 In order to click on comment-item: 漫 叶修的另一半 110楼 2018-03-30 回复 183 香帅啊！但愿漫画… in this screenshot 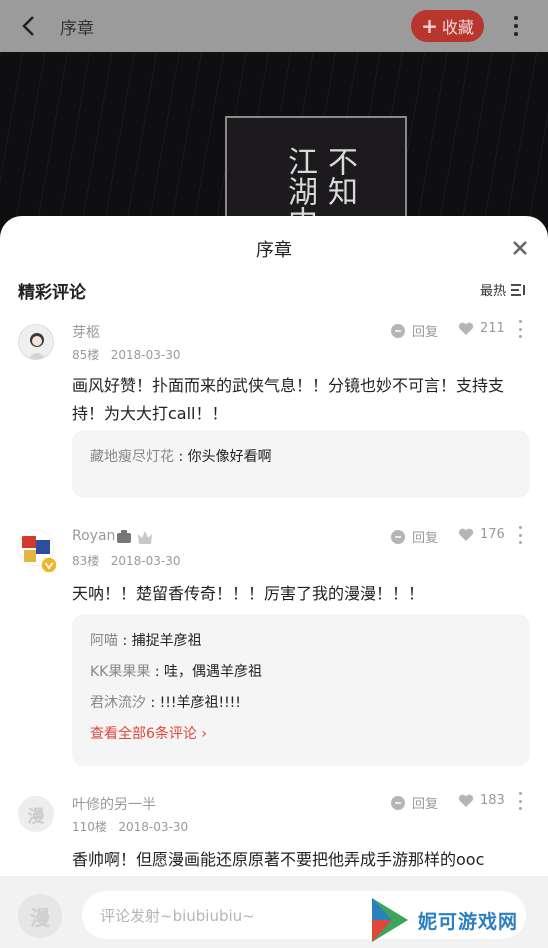, I will do `click(274, 838)`.